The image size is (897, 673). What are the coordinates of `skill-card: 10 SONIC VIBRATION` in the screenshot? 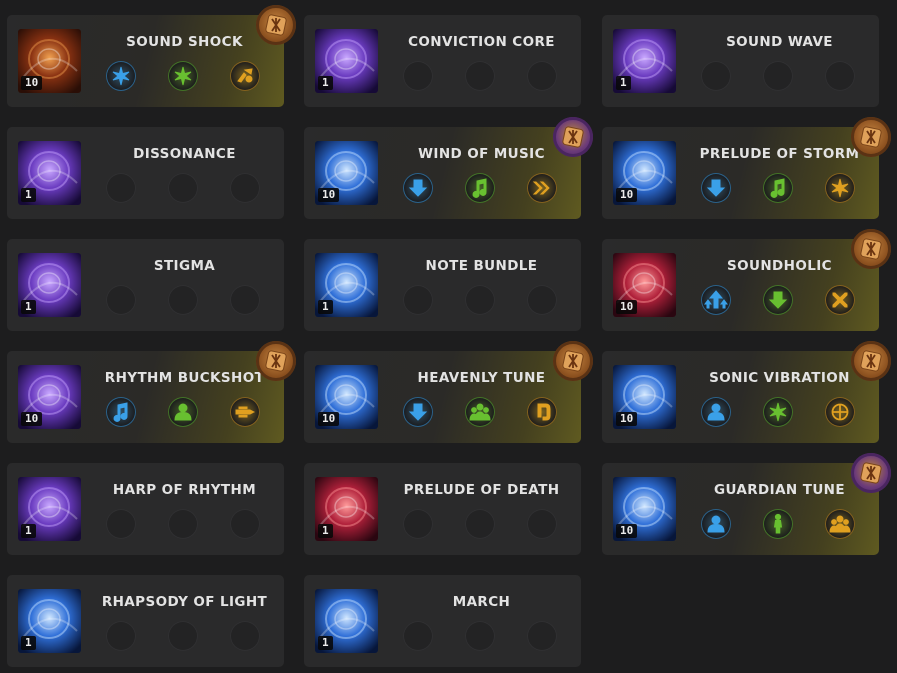 It's located at (740, 397).